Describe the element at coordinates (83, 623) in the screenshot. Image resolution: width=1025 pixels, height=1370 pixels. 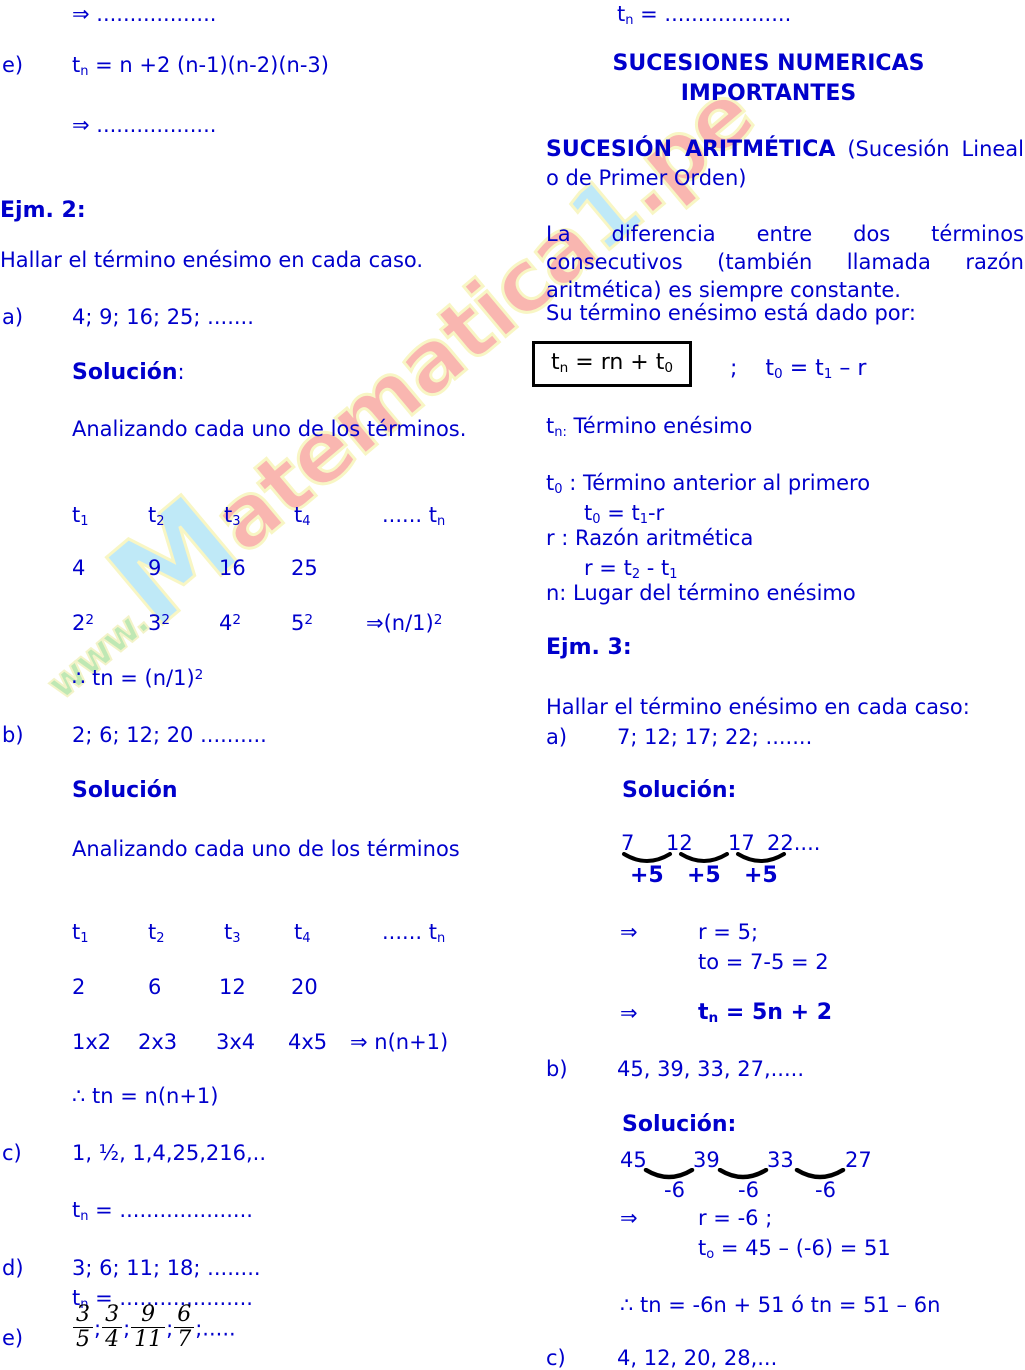
I see `left-a-square-1: 22` at that location.